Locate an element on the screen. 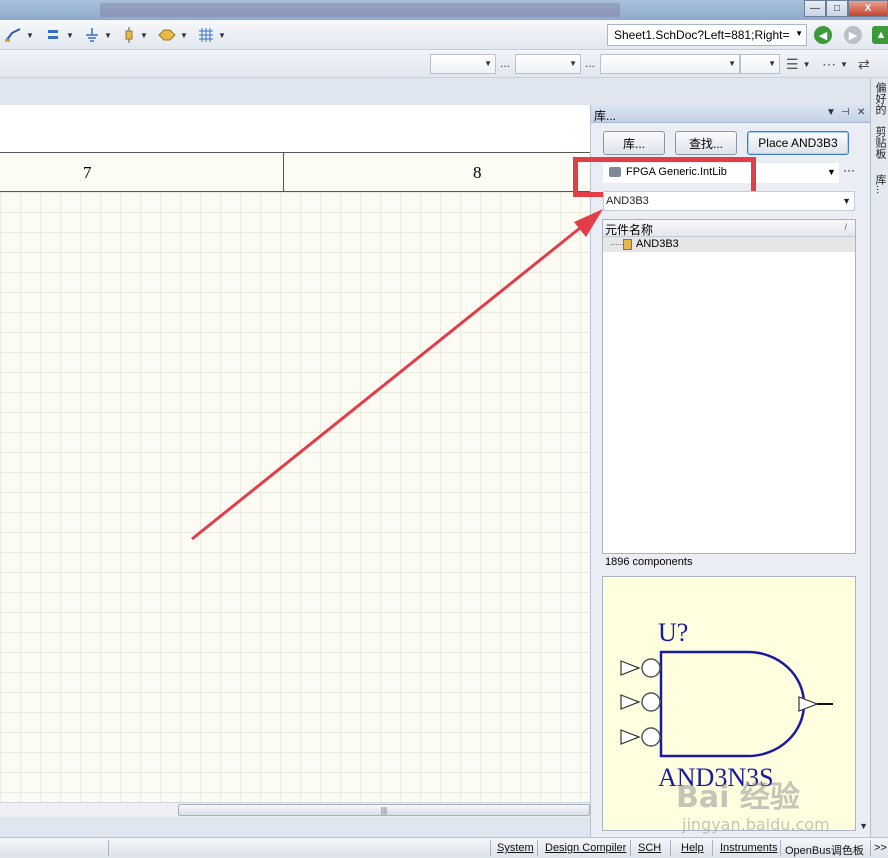  status-sch: SCH is located at coordinates (649, 848).